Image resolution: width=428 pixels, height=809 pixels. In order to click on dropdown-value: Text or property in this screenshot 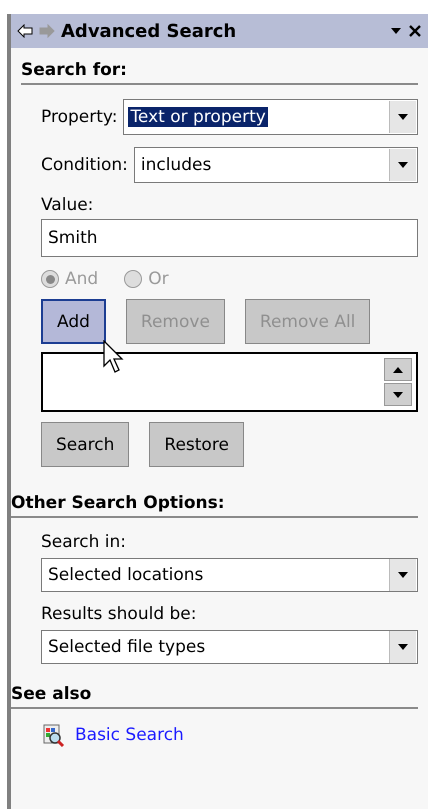, I will do `click(198, 117)`.